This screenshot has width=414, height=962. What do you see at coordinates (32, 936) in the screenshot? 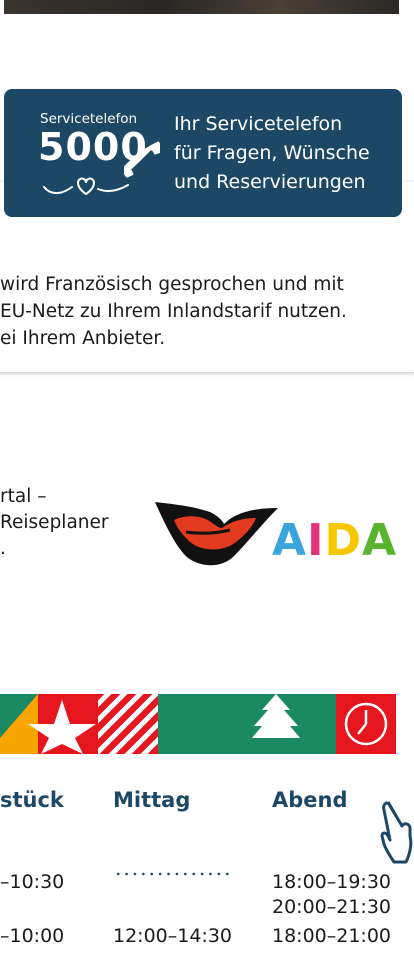
I see `row2-breakfast: –10:00` at bounding box center [32, 936].